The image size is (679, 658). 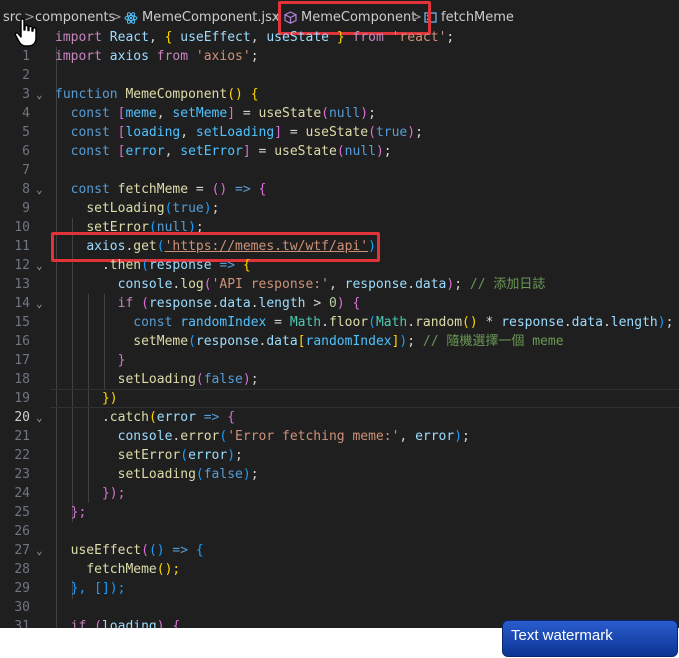 I want to click on breadcrumb-item-component: MemeComponent, so click(x=350, y=18).